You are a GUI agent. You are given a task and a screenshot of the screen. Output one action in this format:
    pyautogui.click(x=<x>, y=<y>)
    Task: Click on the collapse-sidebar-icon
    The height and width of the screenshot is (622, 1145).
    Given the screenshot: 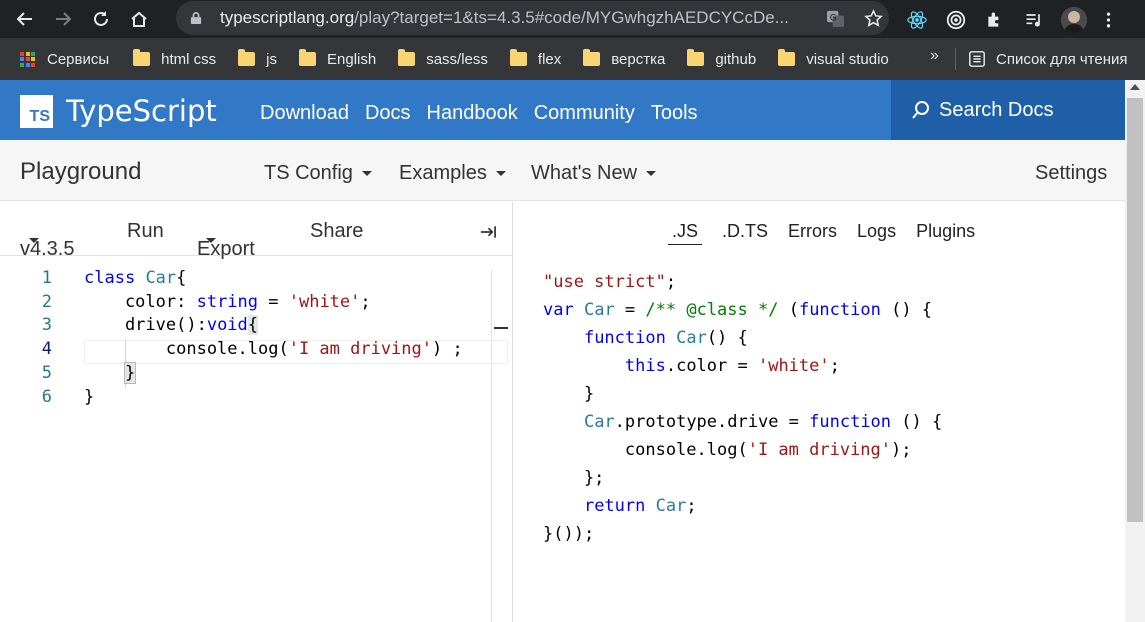 What is the action you would take?
    pyautogui.click(x=488, y=233)
    